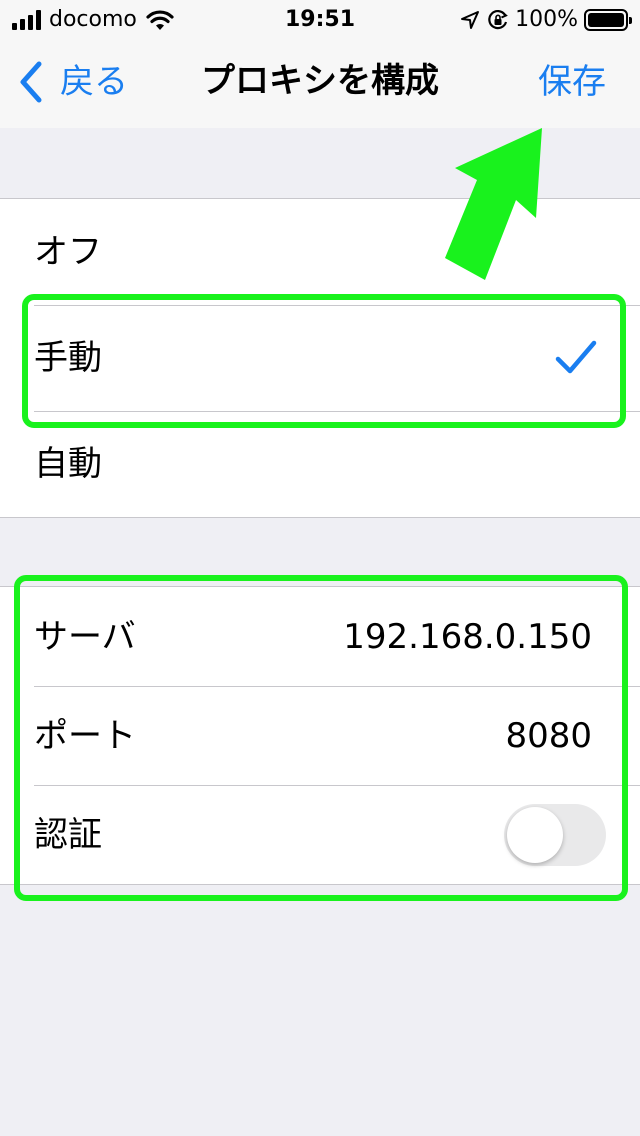 The image size is (640, 1136). Describe the element at coordinates (320, 84) in the screenshot. I see `nav-bar: 戻る プロキシを構成 保存` at that location.